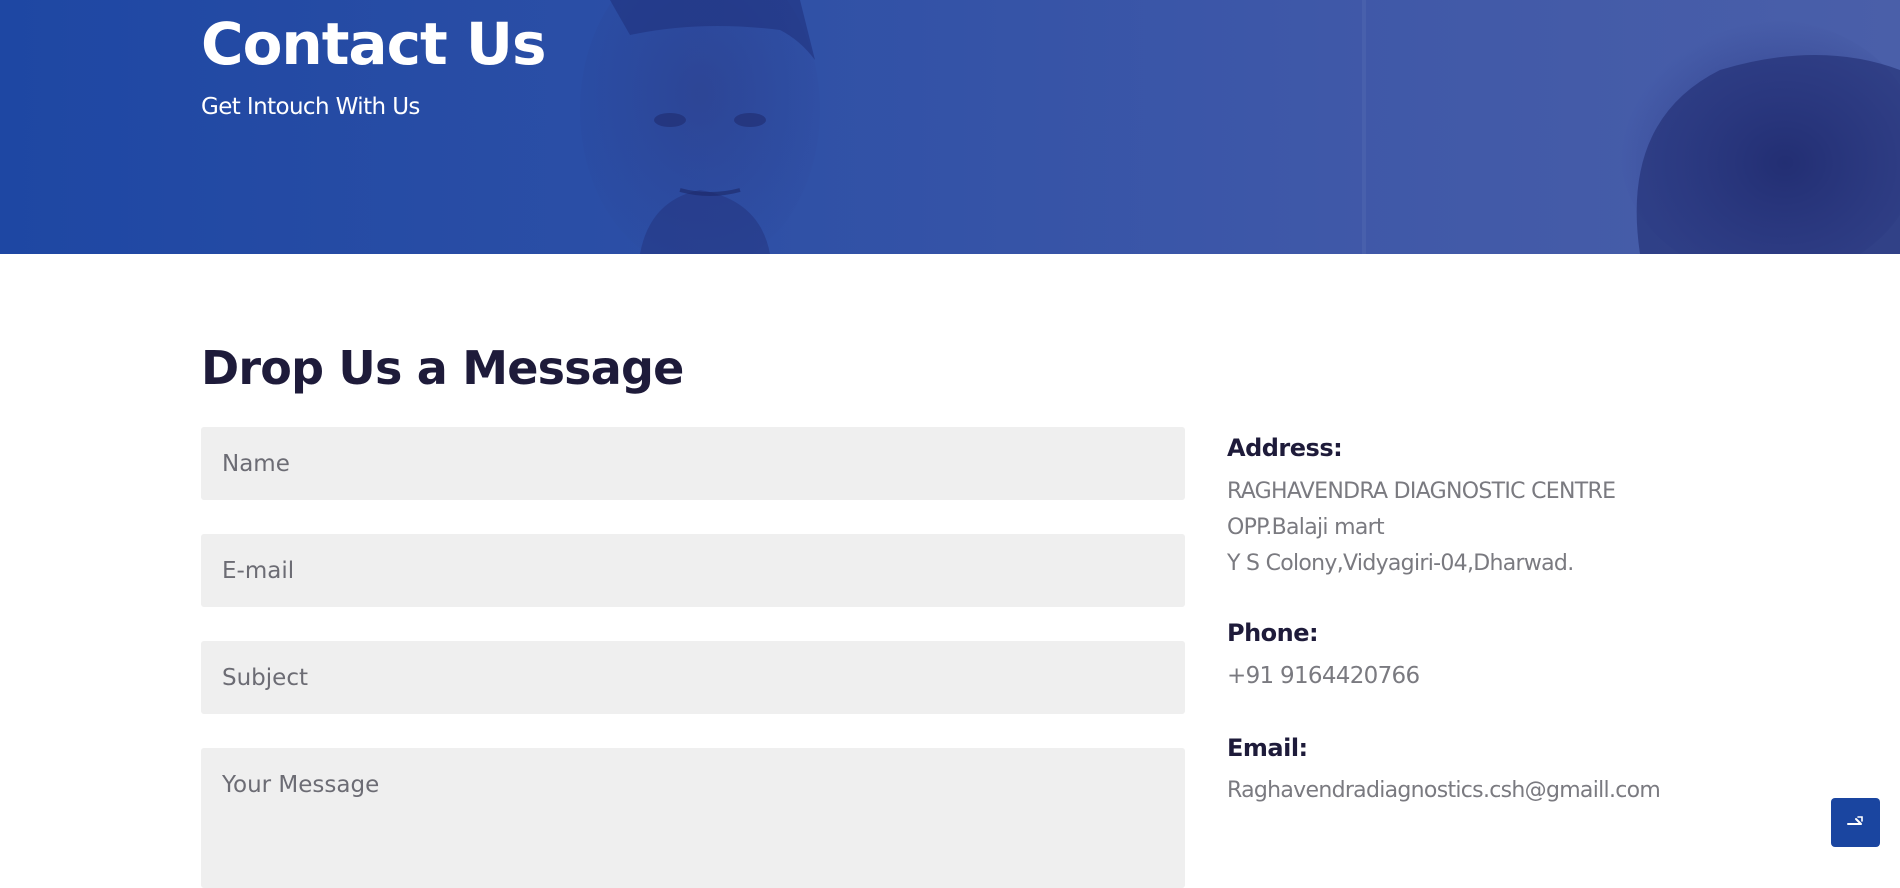 This screenshot has height=888, width=1900. Describe the element at coordinates (1285, 448) in the screenshot. I see `address-label: Address:` at that location.